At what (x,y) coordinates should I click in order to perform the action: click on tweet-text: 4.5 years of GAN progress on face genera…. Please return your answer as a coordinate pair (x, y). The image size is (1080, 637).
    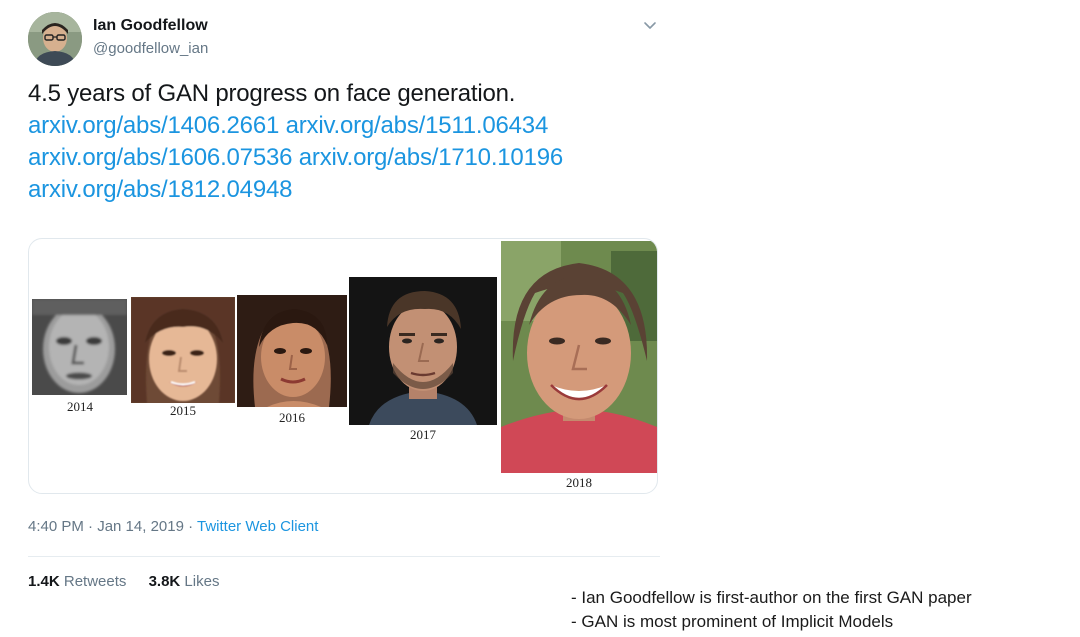
    Looking at the image, I should click on (338, 142).